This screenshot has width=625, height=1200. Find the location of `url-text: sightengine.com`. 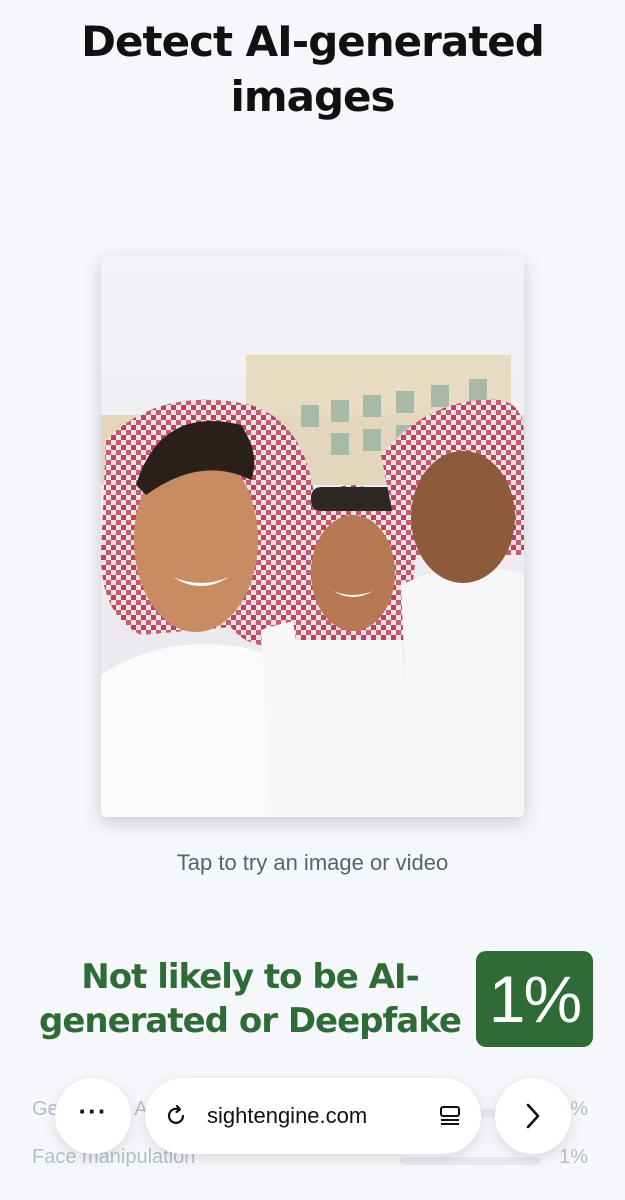

url-text: sightengine.com is located at coordinates (322, 1116).